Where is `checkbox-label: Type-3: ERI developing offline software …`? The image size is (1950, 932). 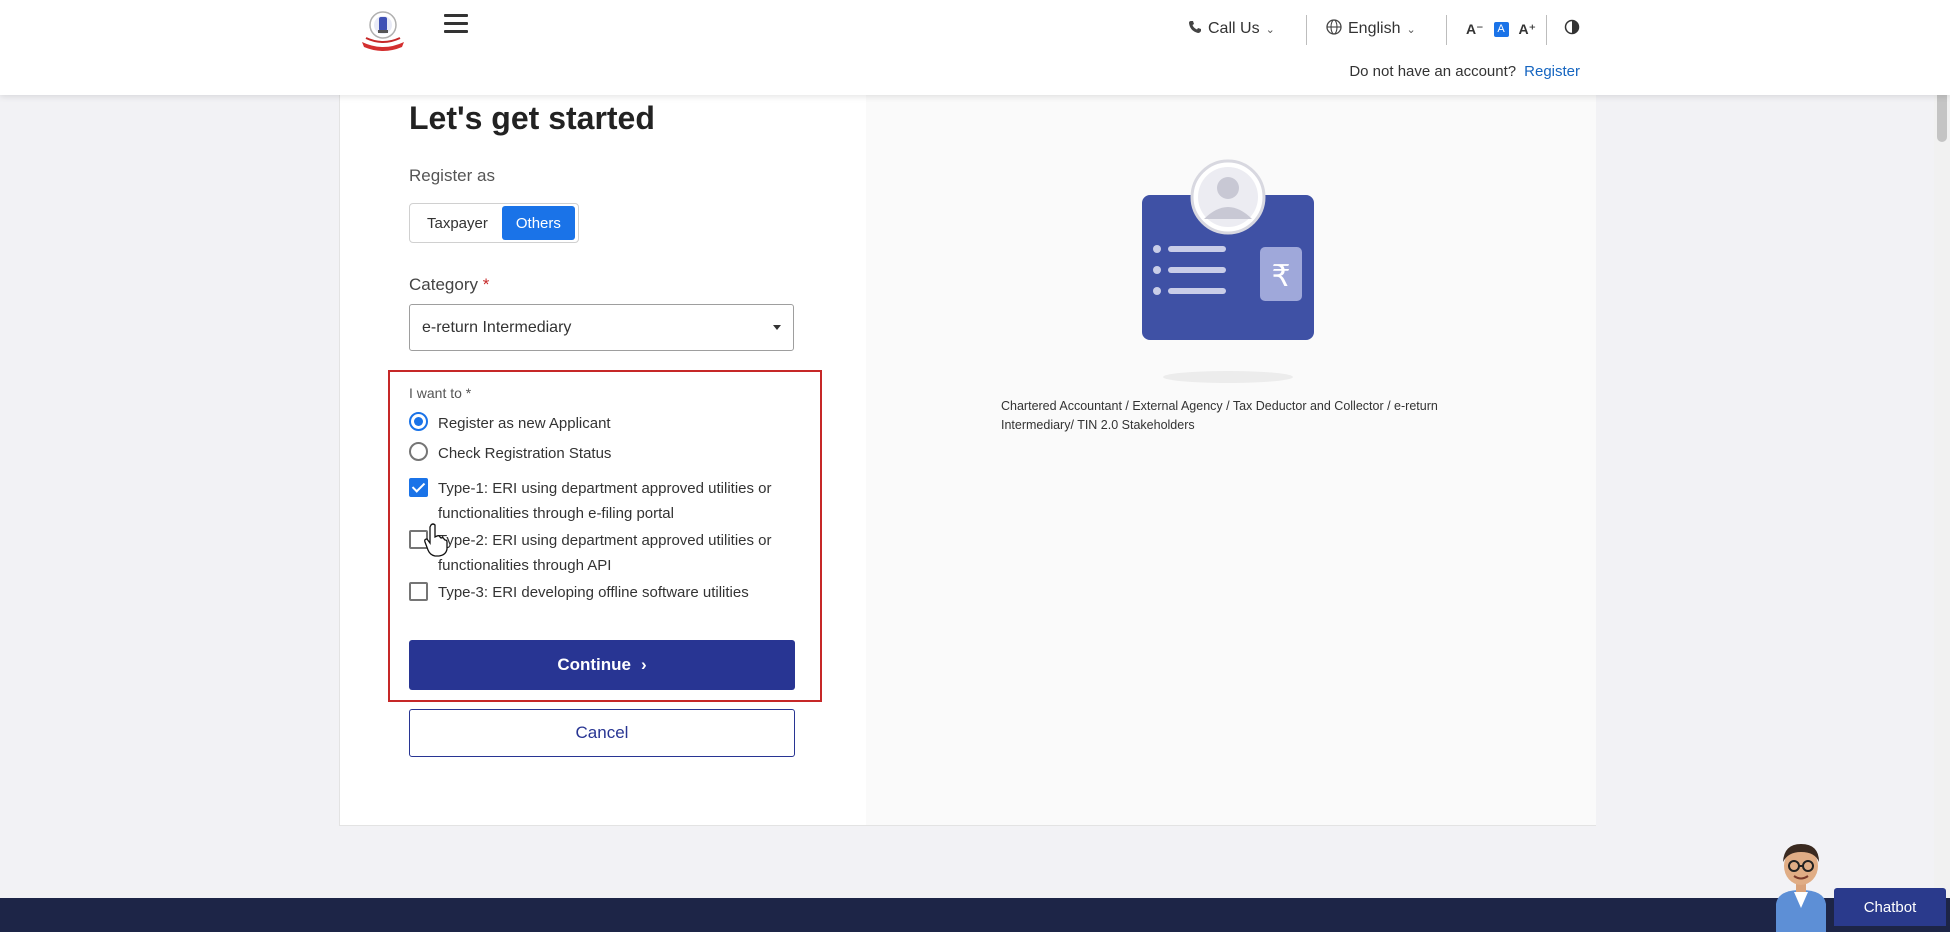
checkbox-label: Type-3: ERI developing offline software … is located at coordinates (593, 592).